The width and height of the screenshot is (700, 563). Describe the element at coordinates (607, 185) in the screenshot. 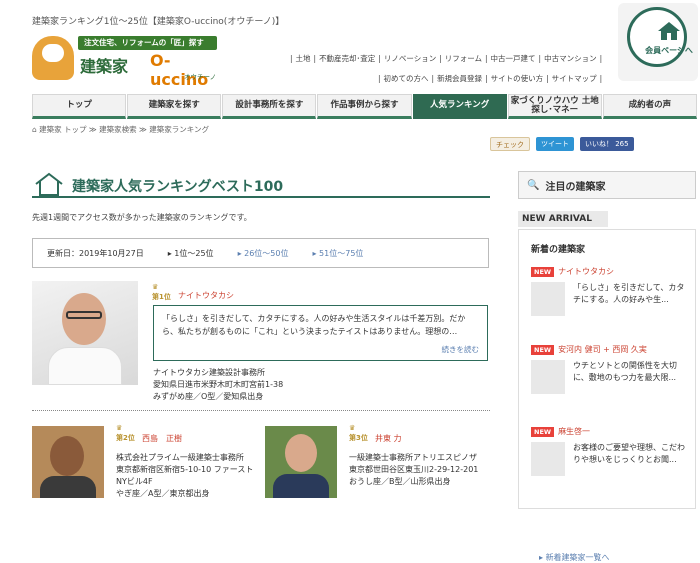

I see `featured-architects-header: 🔍 注目の建築家` at that location.